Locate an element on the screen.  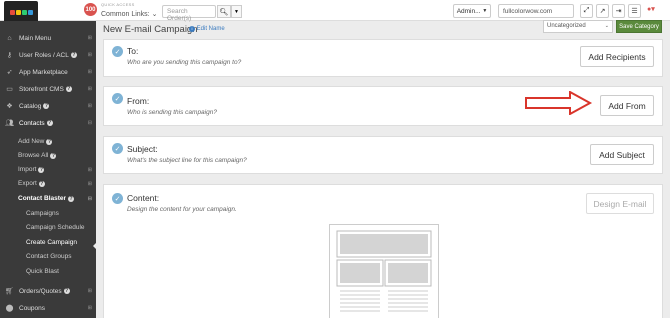
edit-name-link: i Edit Name is located at coordinates (207, 29).